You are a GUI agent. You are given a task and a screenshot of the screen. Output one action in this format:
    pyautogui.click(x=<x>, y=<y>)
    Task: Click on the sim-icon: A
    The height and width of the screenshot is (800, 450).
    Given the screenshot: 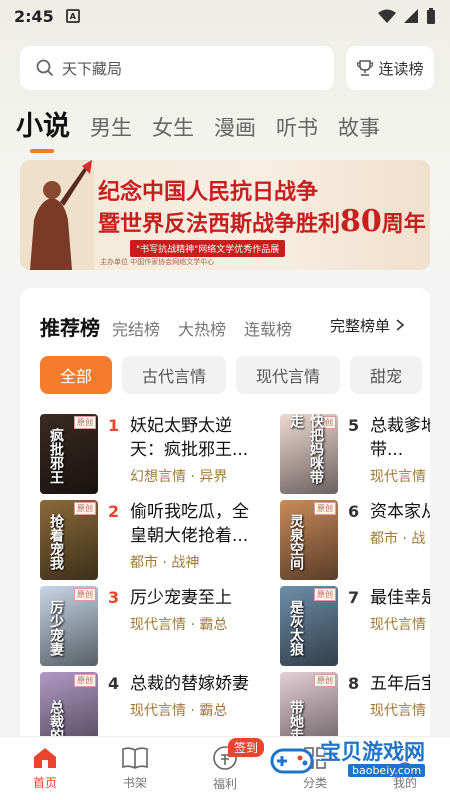 What is the action you would take?
    pyautogui.click(x=72, y=16)
    